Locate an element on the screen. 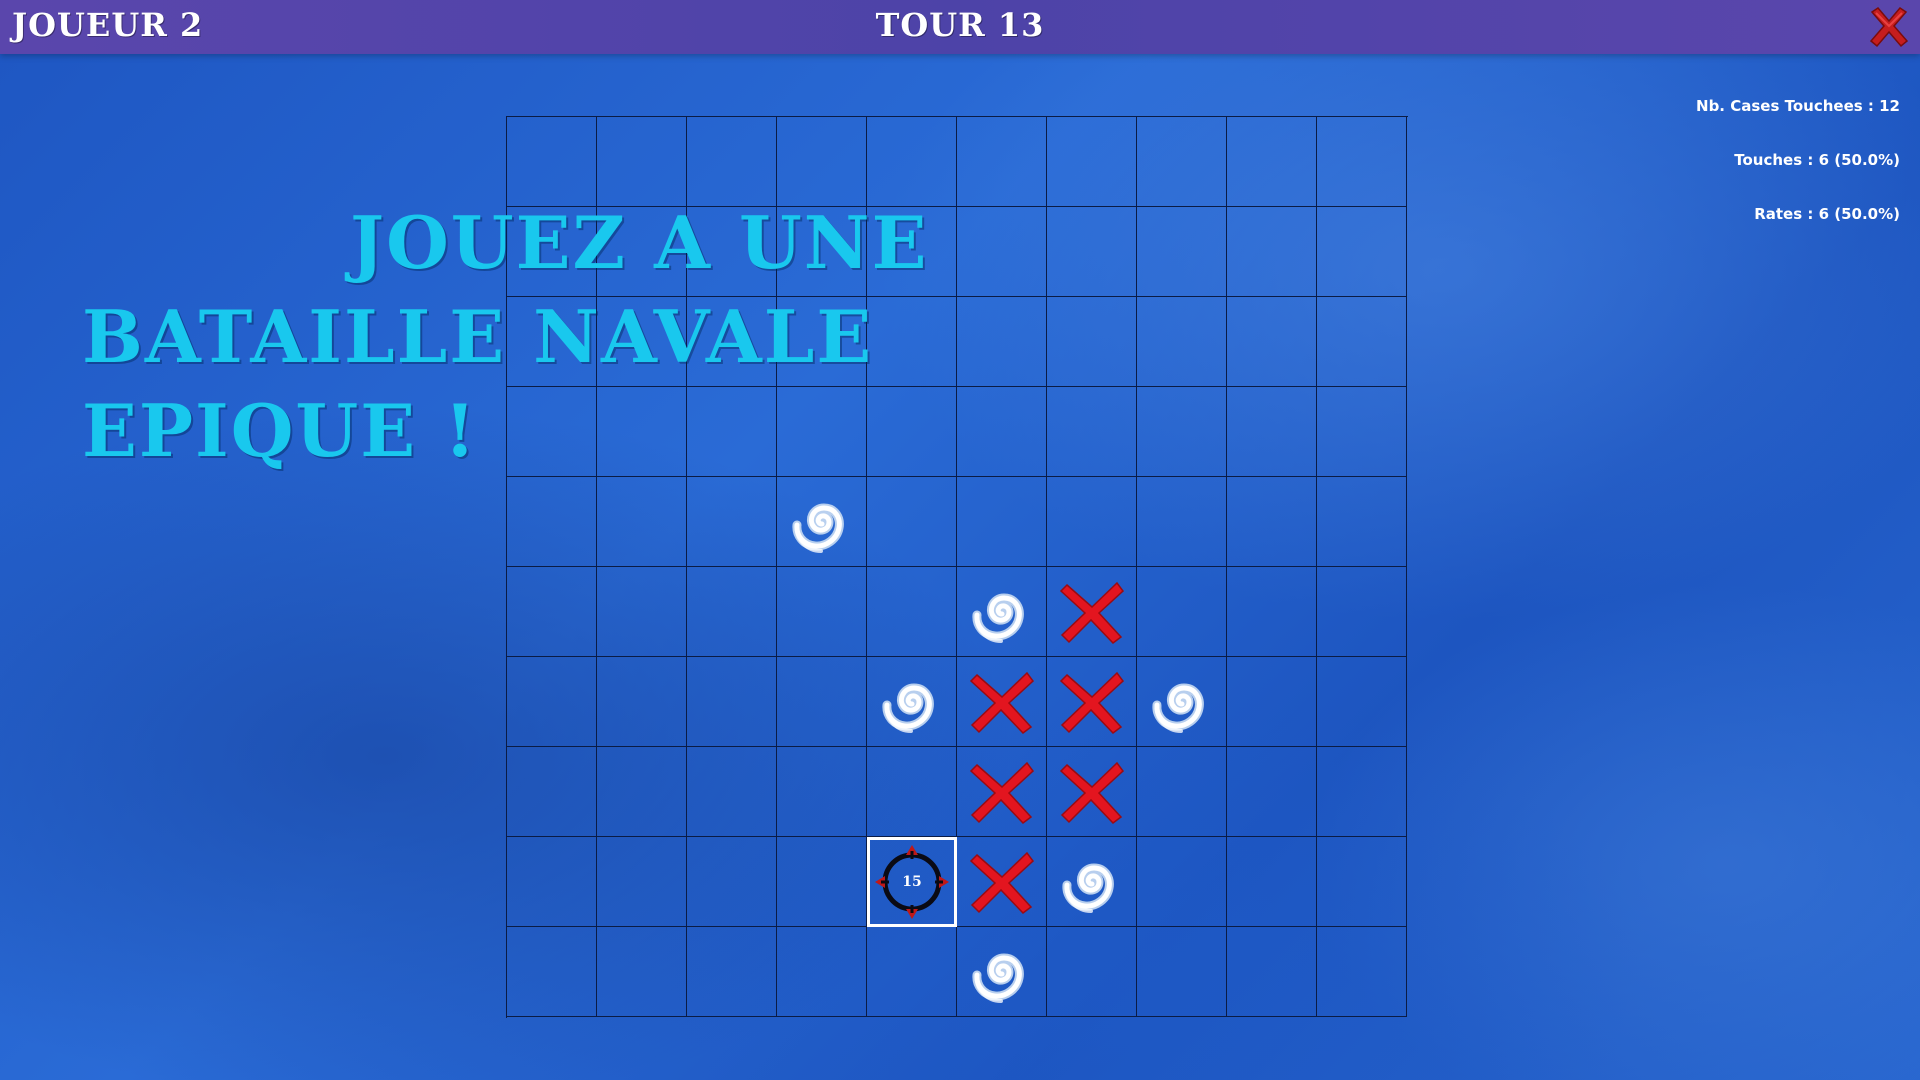 This screenshot has height=1080, width=1920. grid-cell-target: 15 is located at coordinates (912, 882).